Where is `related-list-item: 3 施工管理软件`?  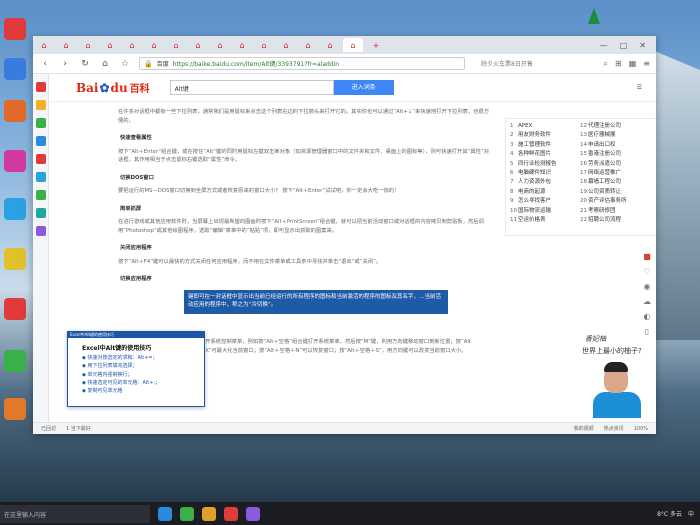 related-list-item: 3 施工管理软件 is located at coordinates (545, 145).